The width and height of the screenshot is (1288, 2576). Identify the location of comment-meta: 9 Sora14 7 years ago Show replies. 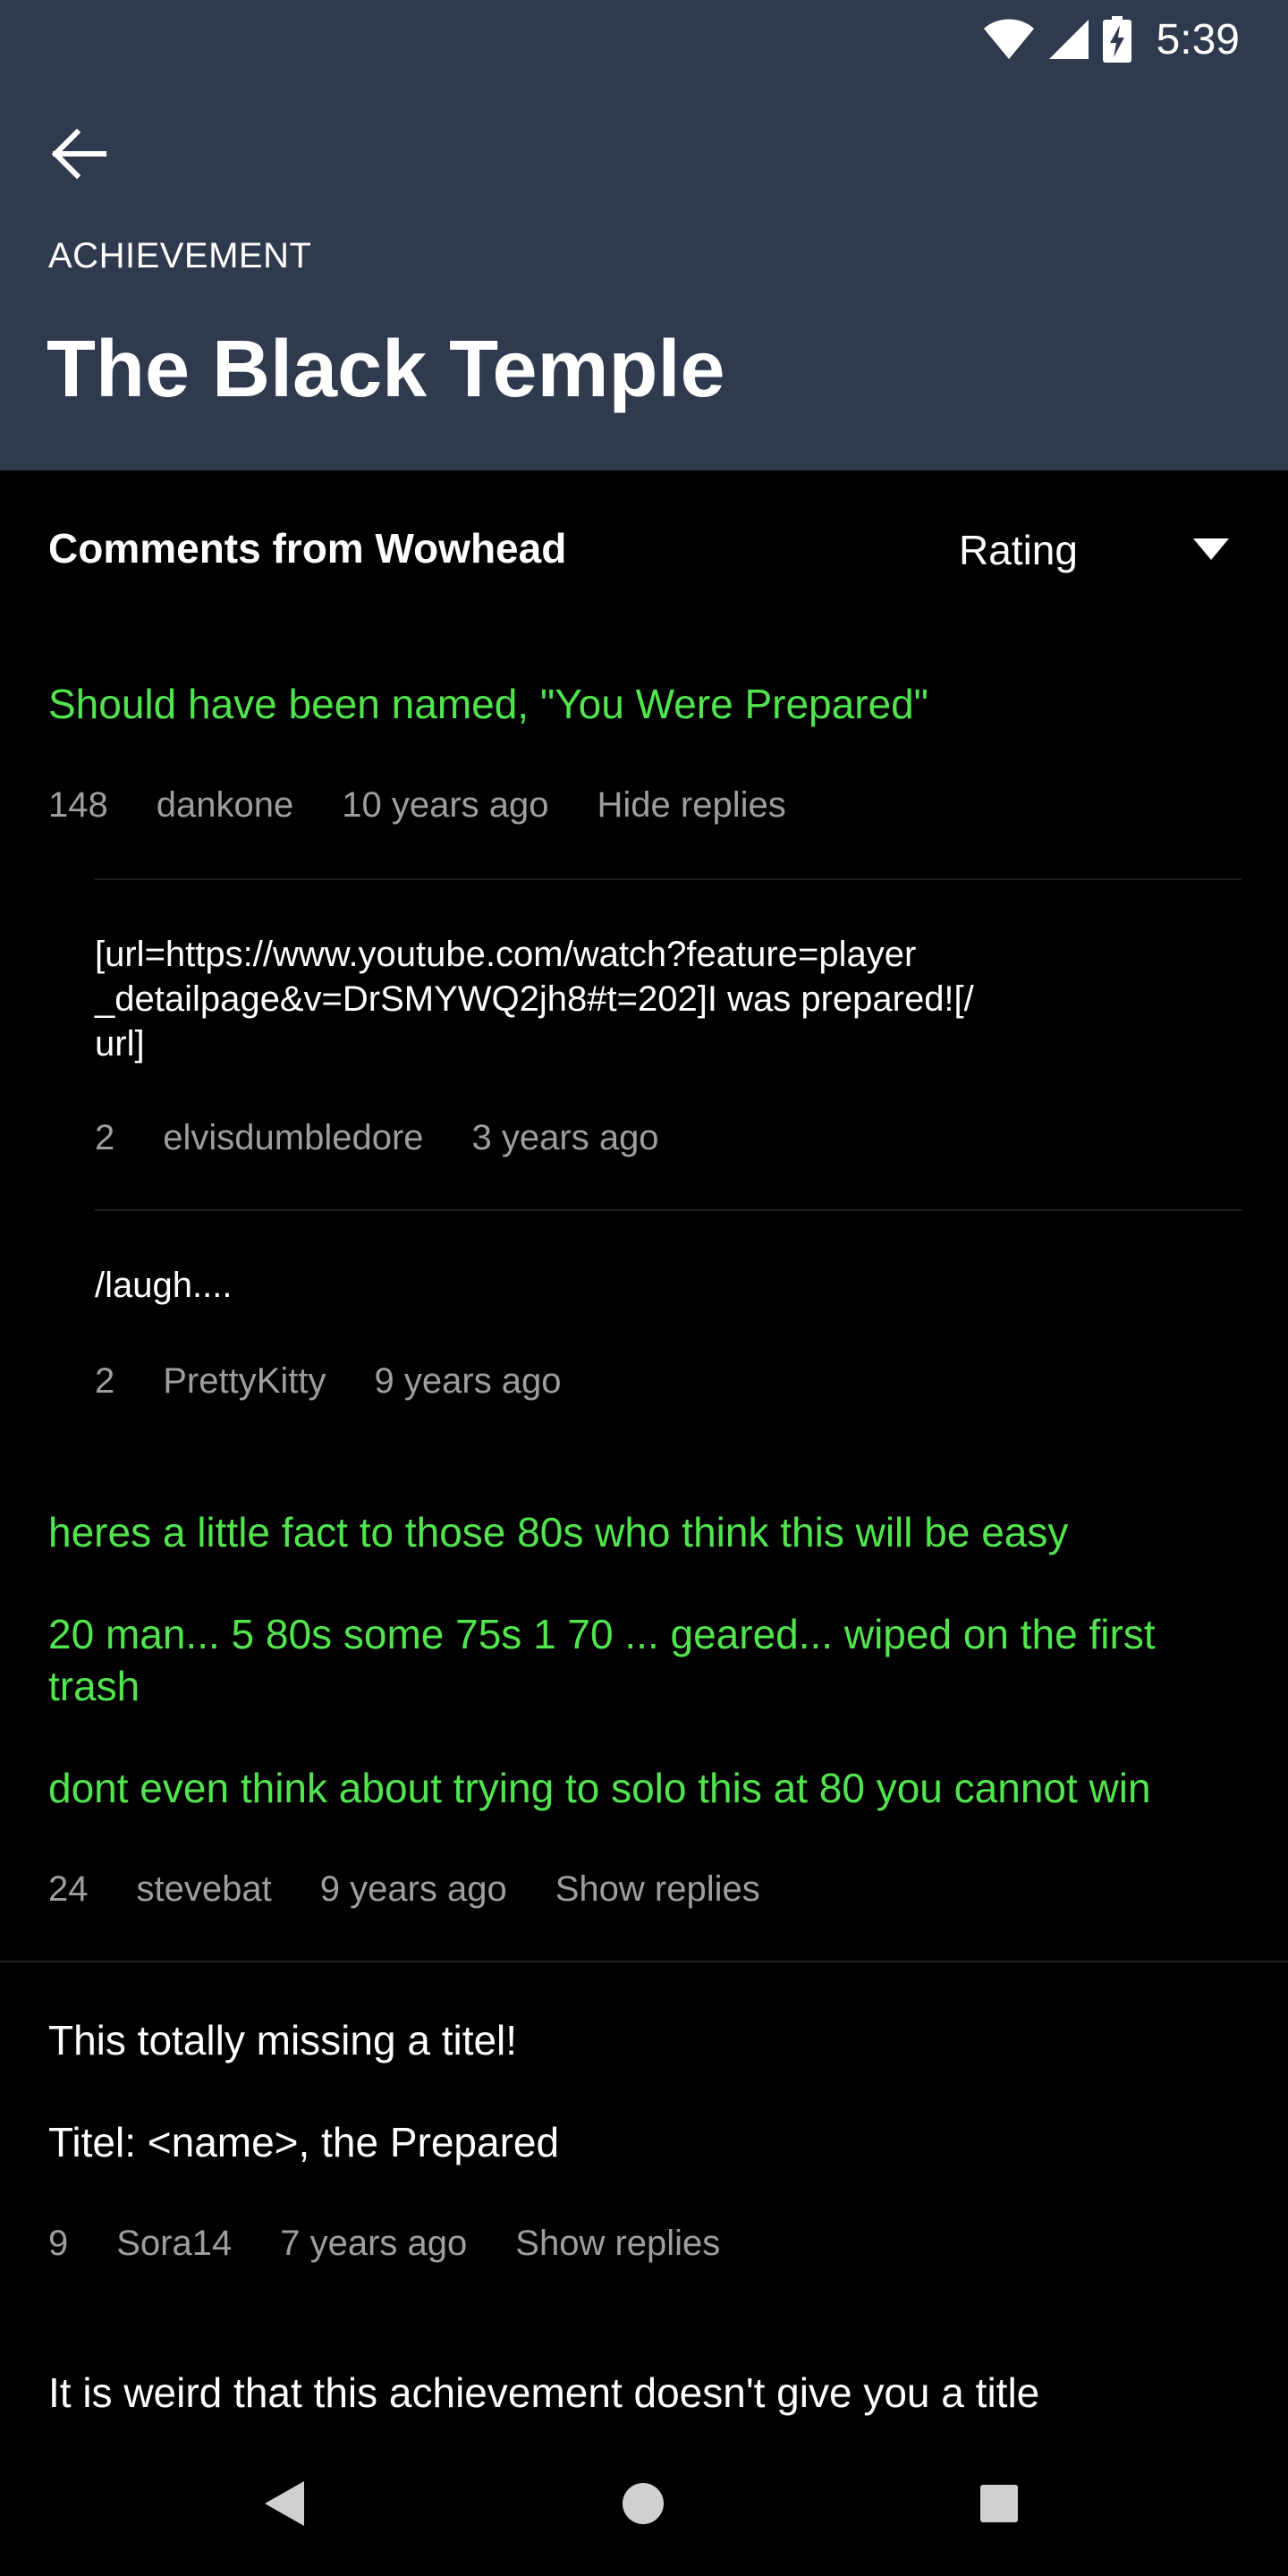
(408, 2244).